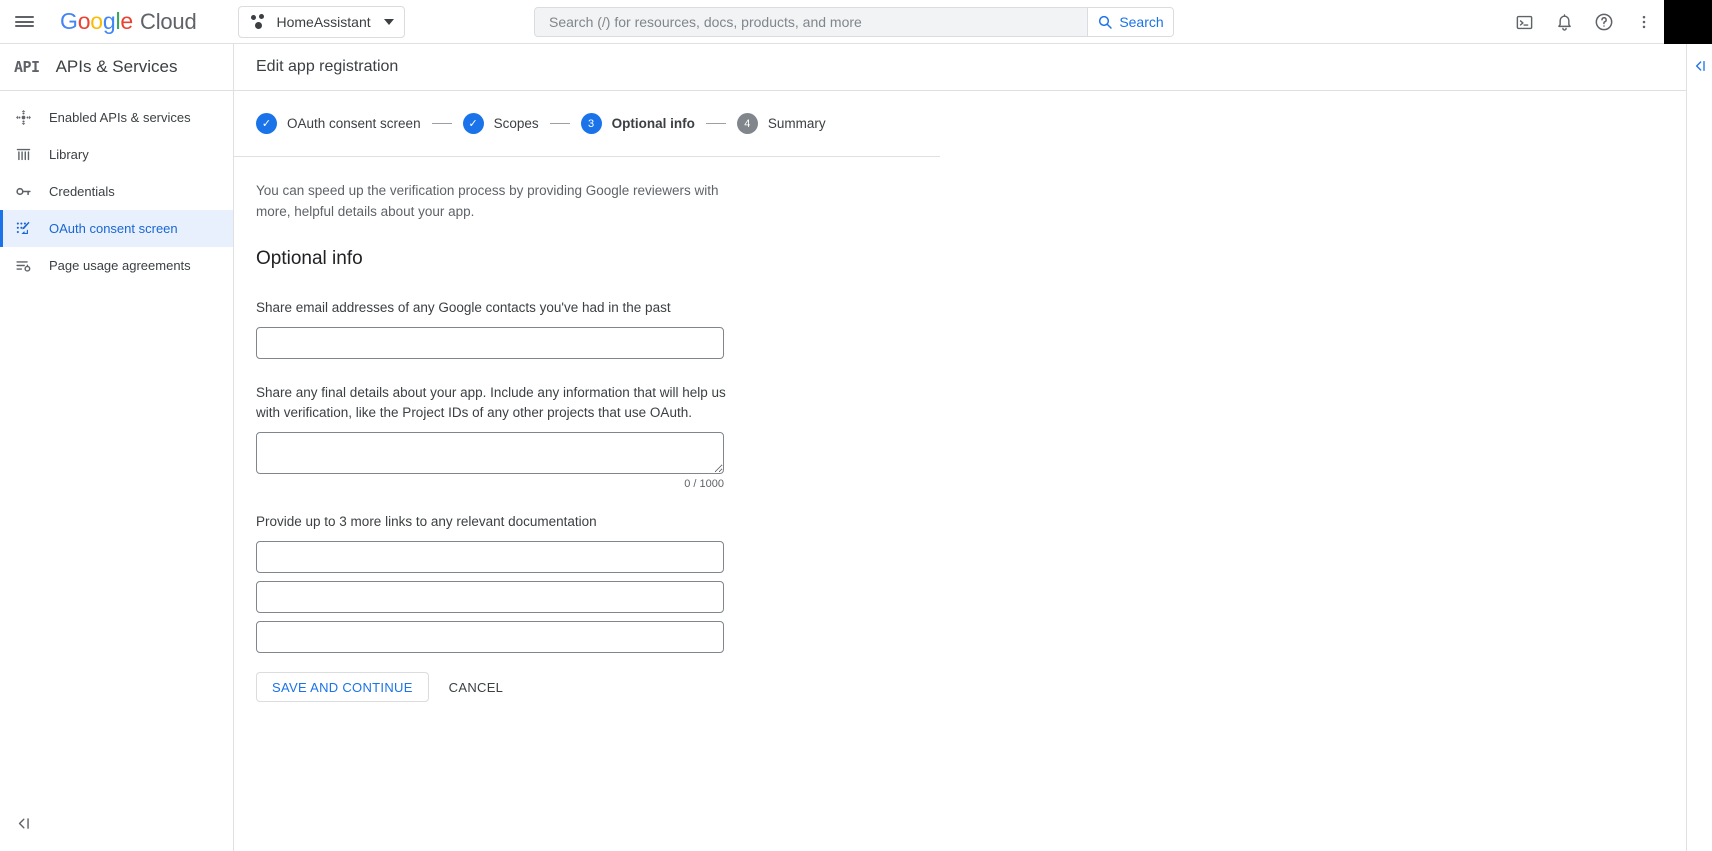 The height and width of the screenshot is (851, 1712). I want to click on project-selector: HomeAssistant, so click(321, 21).